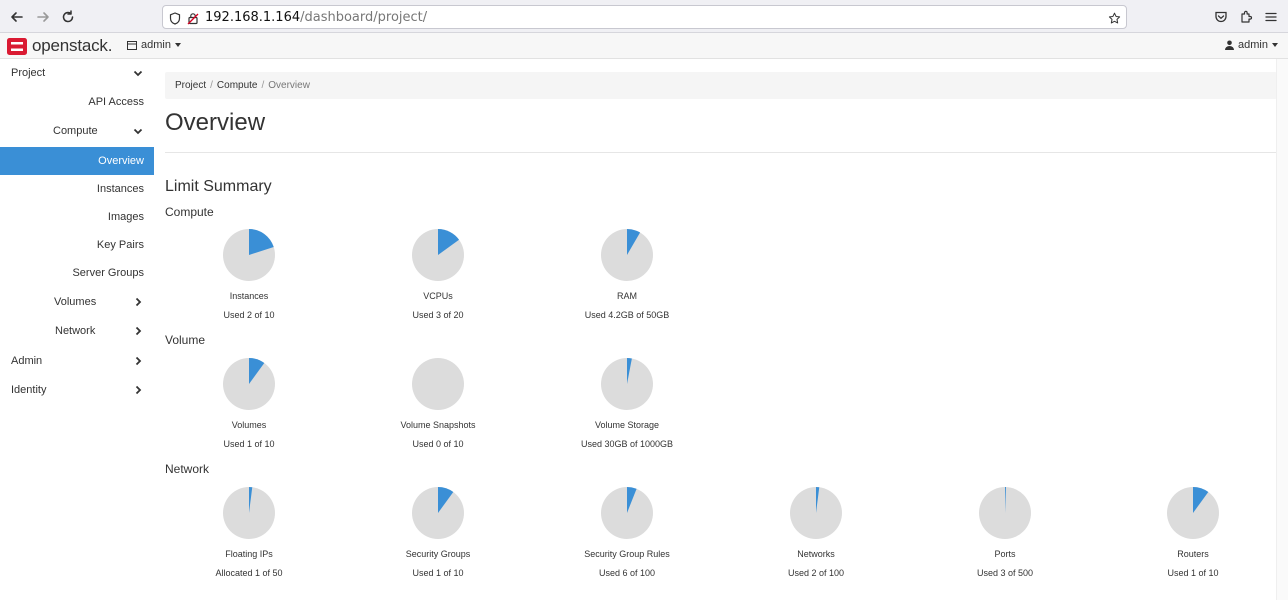 This screenshot has height=600, width=1288. What do you see at coordinates (721, 85) in the screenshot?
I see `breadcrumb: Project / Compute / Overview` at bounding box center [721, 85].